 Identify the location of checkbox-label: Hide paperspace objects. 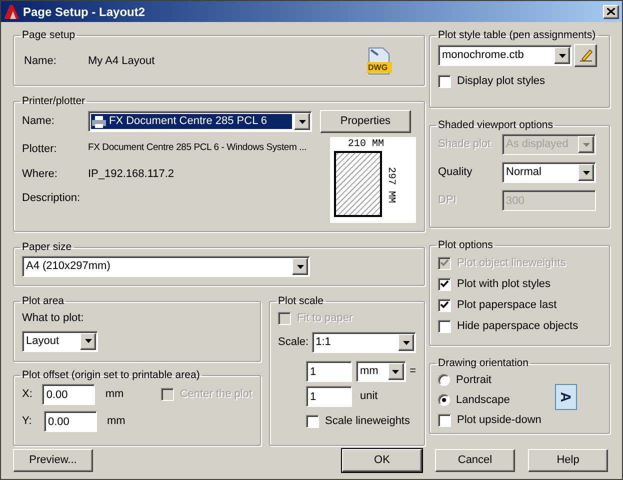
(517, 326).